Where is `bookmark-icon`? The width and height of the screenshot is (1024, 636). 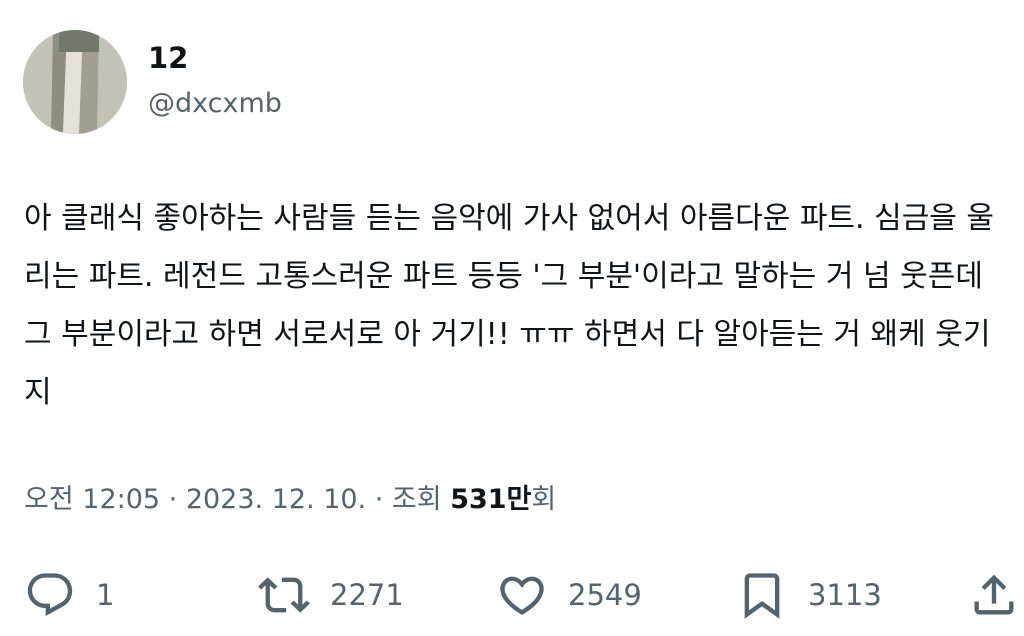 bookmark-icon is located at coordinates (762, 596).